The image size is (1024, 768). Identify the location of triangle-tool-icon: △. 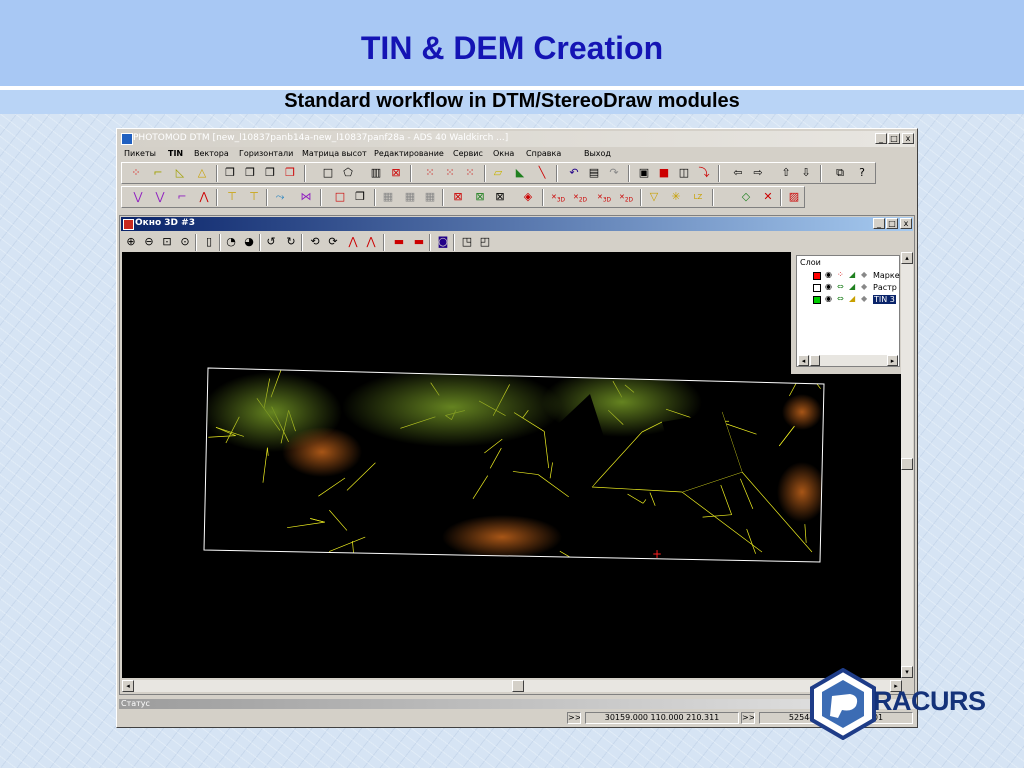
(202, 173).